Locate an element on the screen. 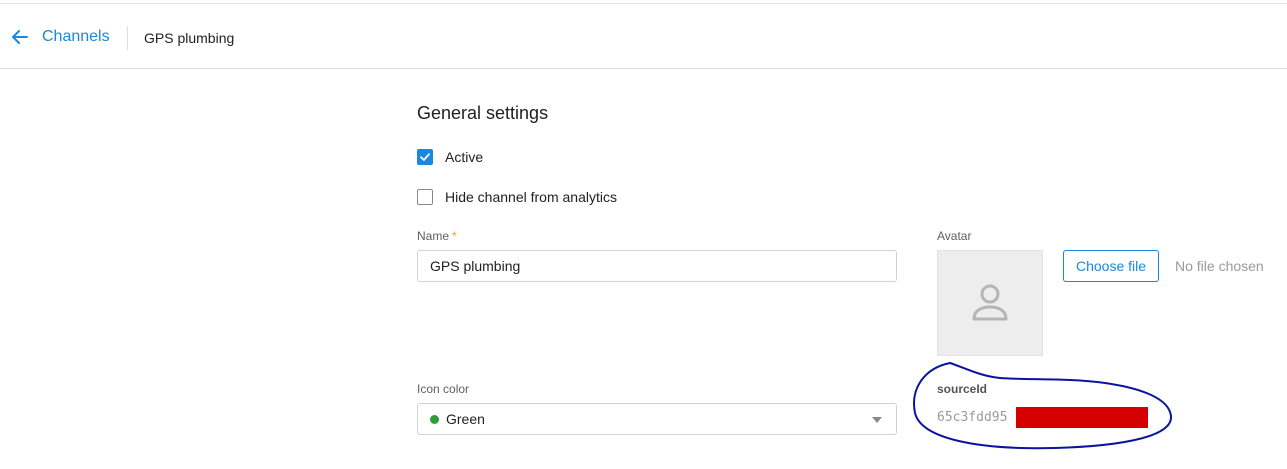  icon-color-value: Green is located at coordinates (465, 419).